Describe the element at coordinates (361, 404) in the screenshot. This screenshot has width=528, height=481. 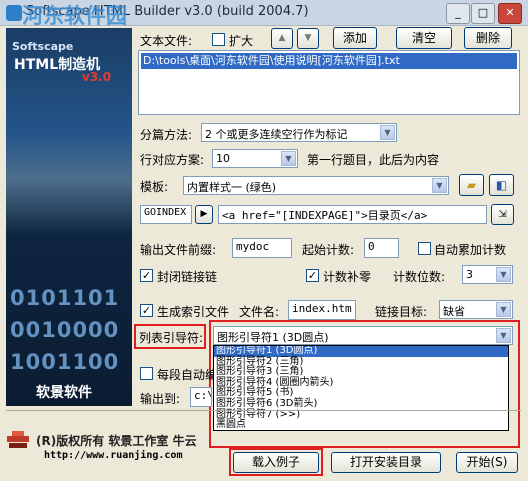
I see `dropdown-option: 图形引导符6 (3D箭头)` at that location.